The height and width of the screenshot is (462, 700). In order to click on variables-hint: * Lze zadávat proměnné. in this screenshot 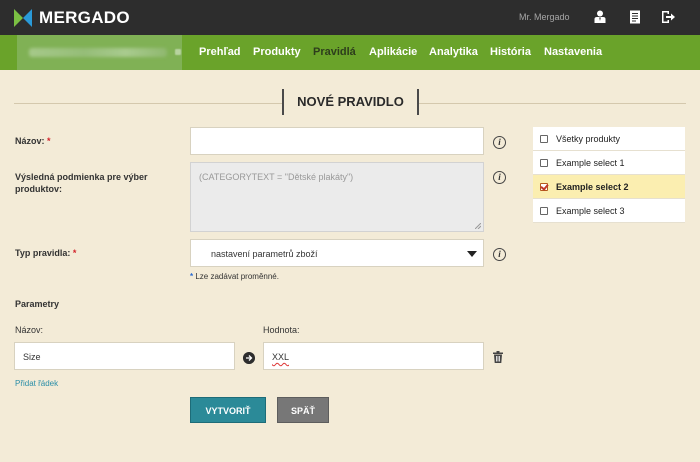, I will do `click(234, 276)`.